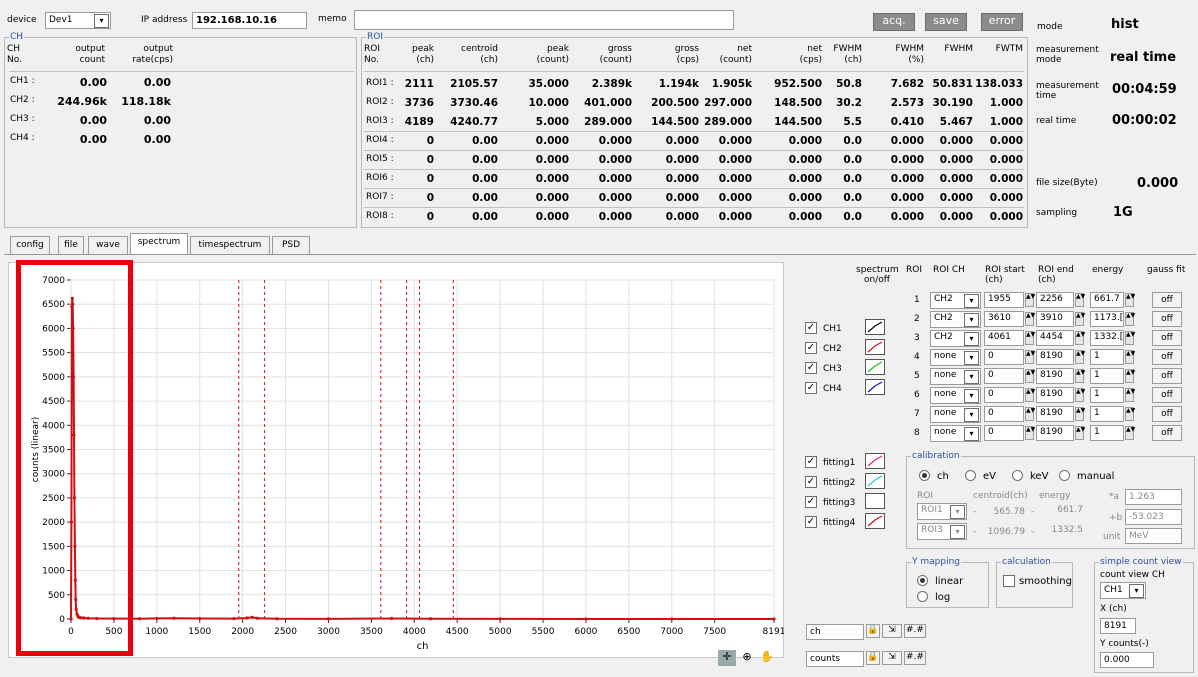 The width and height of the screenshot is (1198, 677). I want to click on roi-spin-input: 2256, so click(1055, 300).